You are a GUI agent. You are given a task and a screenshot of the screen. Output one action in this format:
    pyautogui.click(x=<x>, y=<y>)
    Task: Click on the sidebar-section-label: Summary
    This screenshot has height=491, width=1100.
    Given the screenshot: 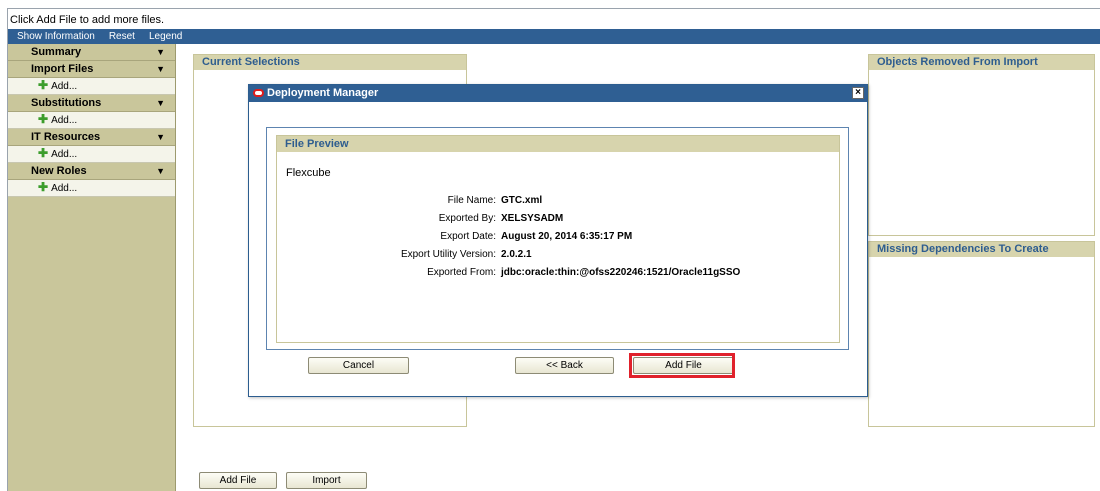 What is the action you would take?
    pyautogui.click(x=56, y=52)
    